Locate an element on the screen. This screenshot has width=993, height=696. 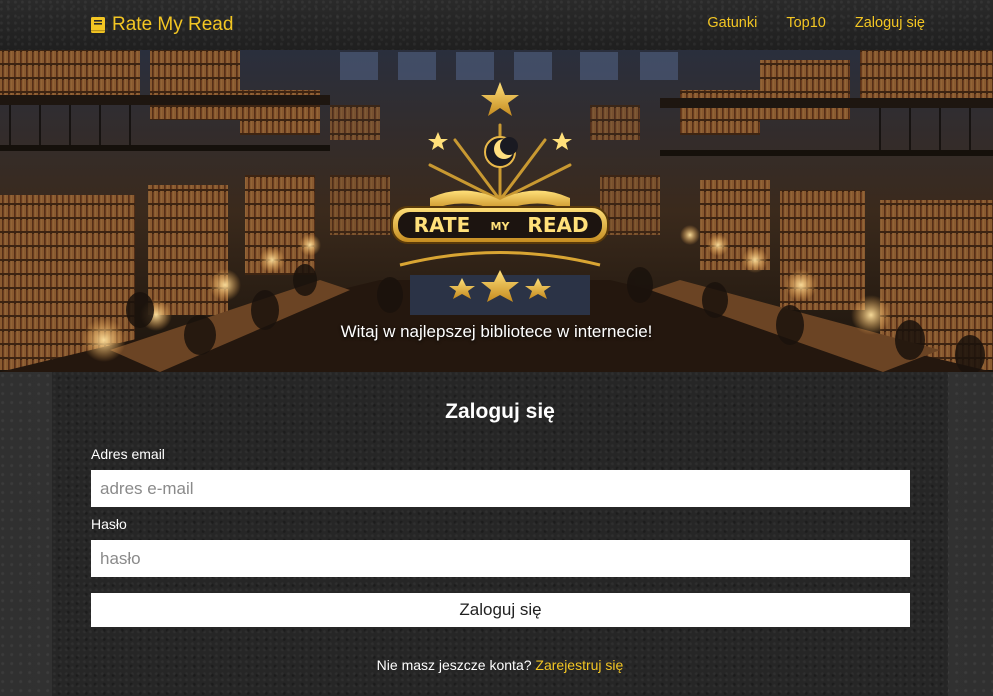
nav-link-login: Zaloguj się is located at coordinates (890, 23).